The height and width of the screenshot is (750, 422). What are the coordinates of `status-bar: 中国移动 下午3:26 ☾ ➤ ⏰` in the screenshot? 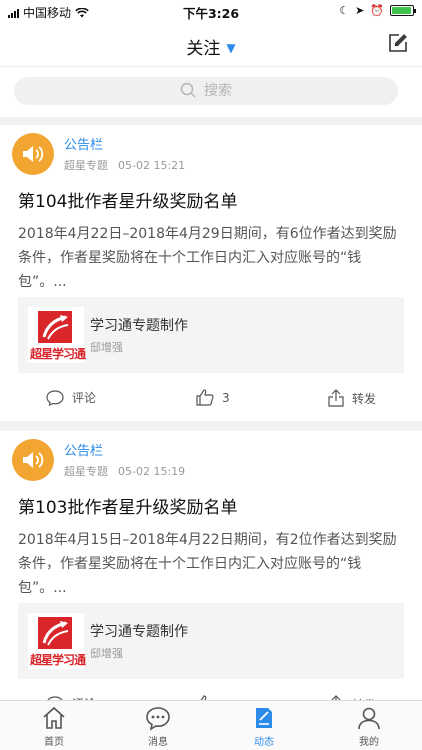 It's located at (211, 11).